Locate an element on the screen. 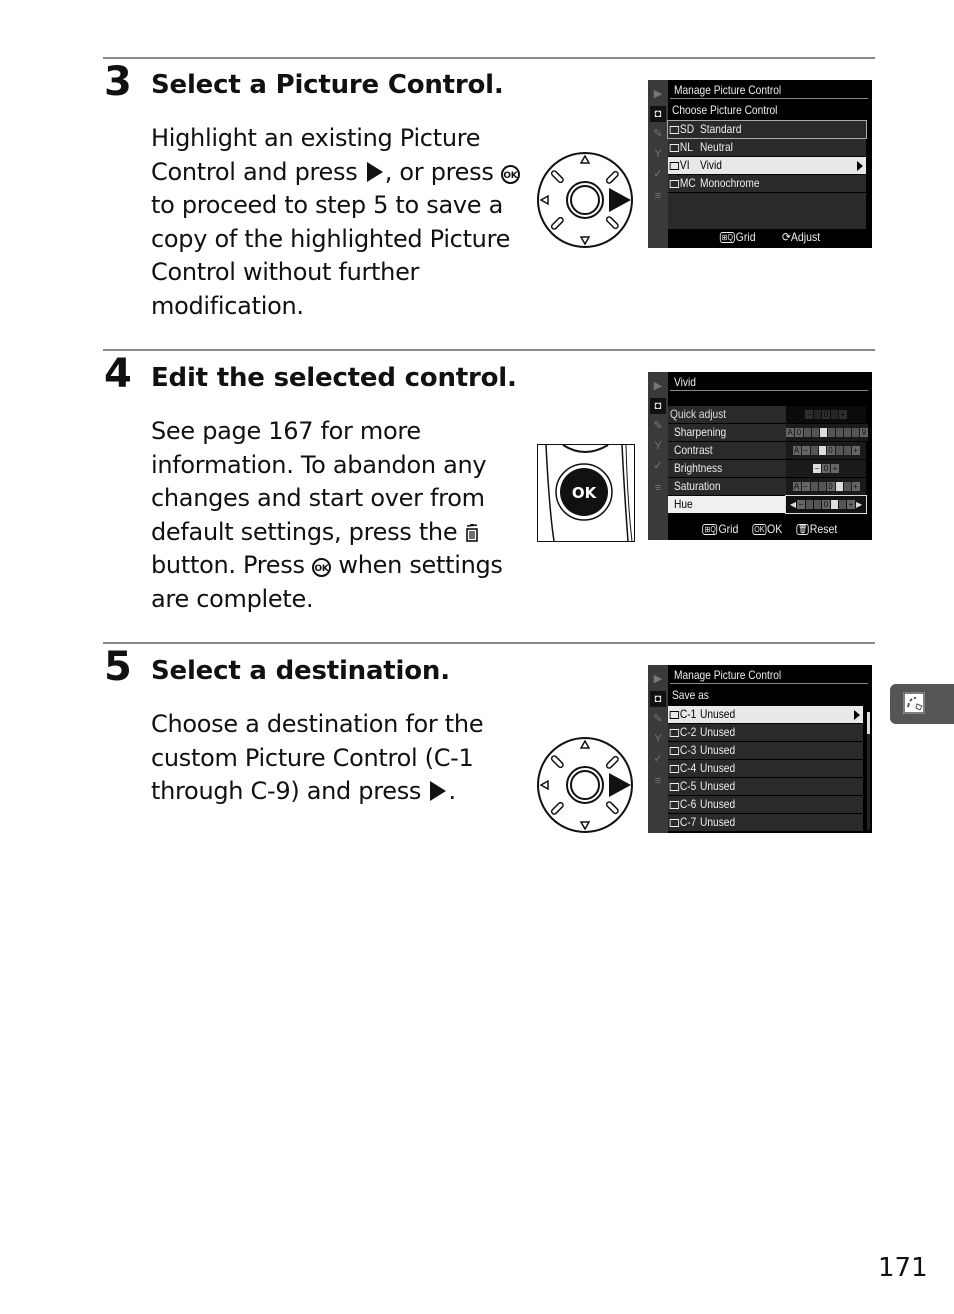  row-label: Saturation is located at coordinates (697, 486).